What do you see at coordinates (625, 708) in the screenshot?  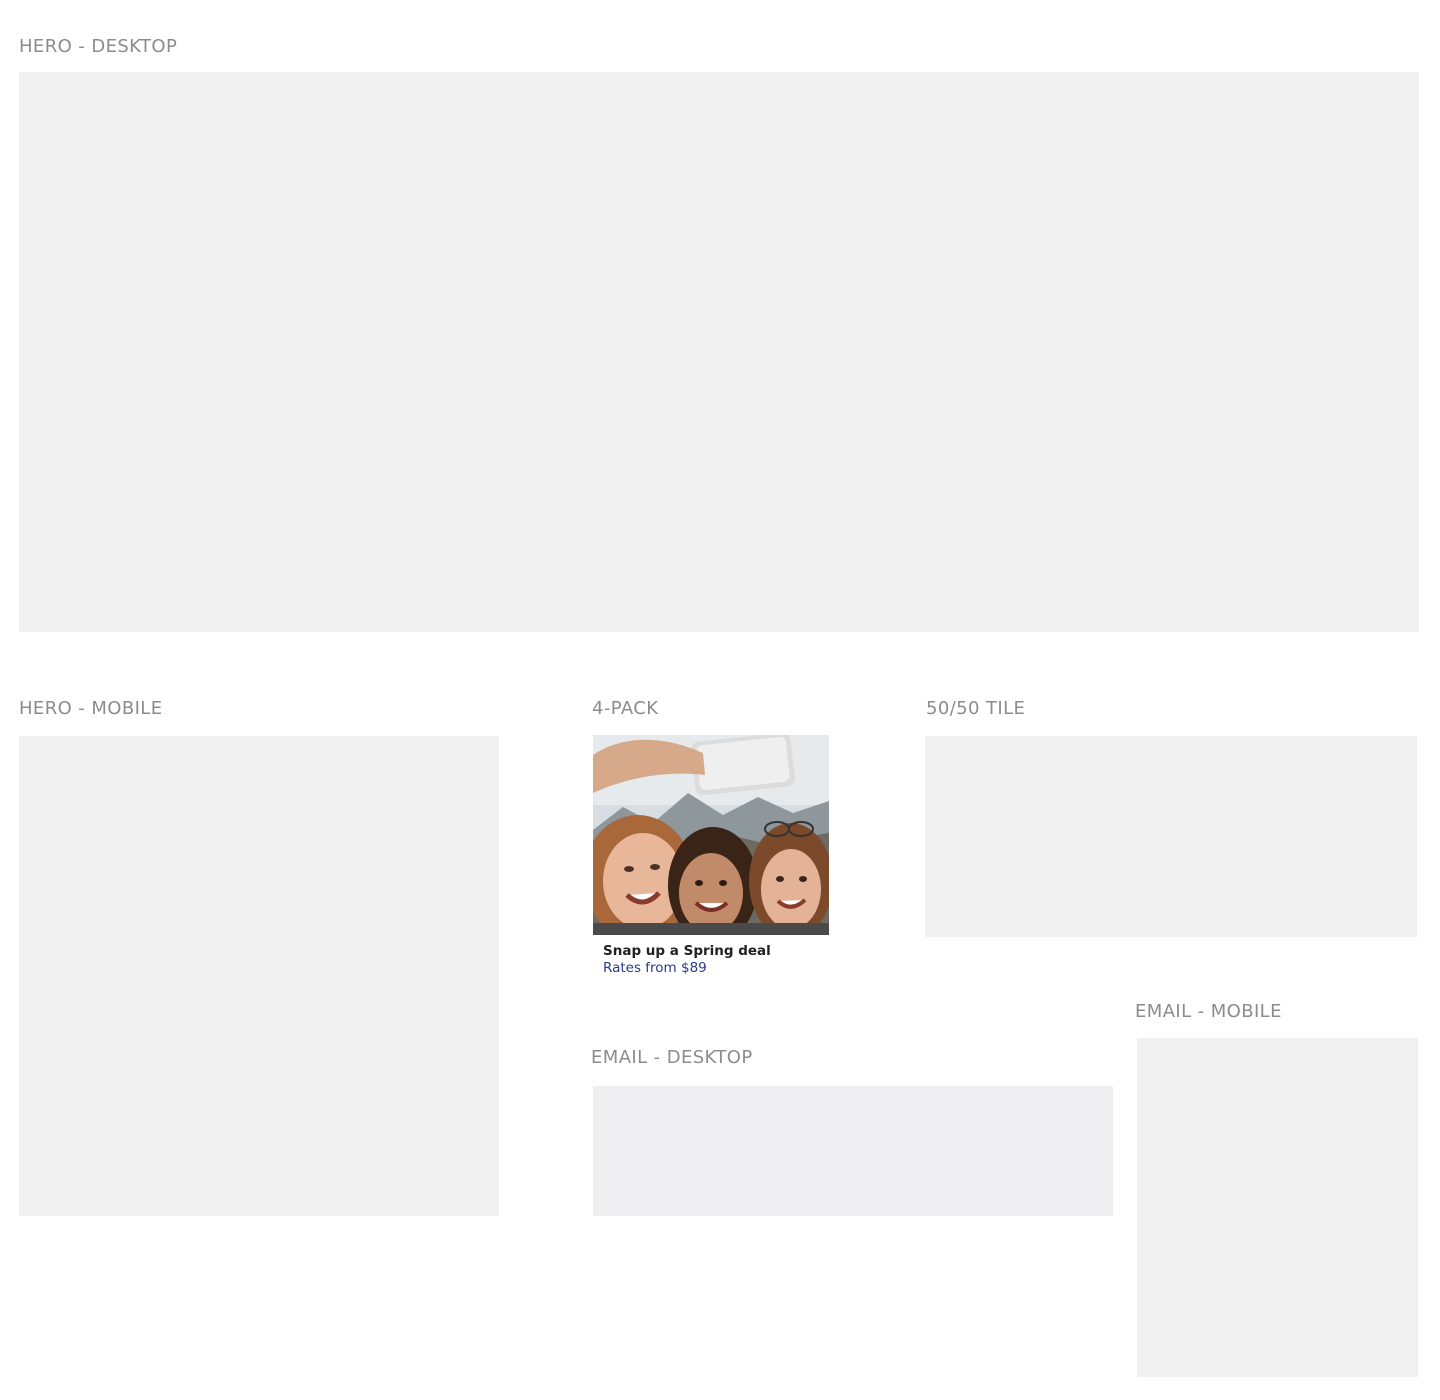 I see `four-pack-label: 4-PACK` at bounding box center [625, 708].